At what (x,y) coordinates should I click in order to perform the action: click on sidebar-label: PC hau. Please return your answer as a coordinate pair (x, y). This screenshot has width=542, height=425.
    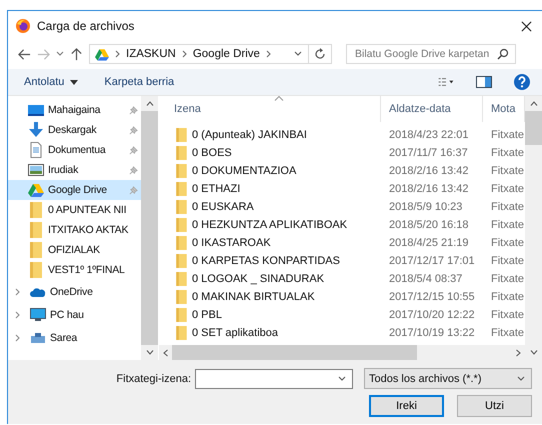
    Looking at the image, I should click on (67, 314).